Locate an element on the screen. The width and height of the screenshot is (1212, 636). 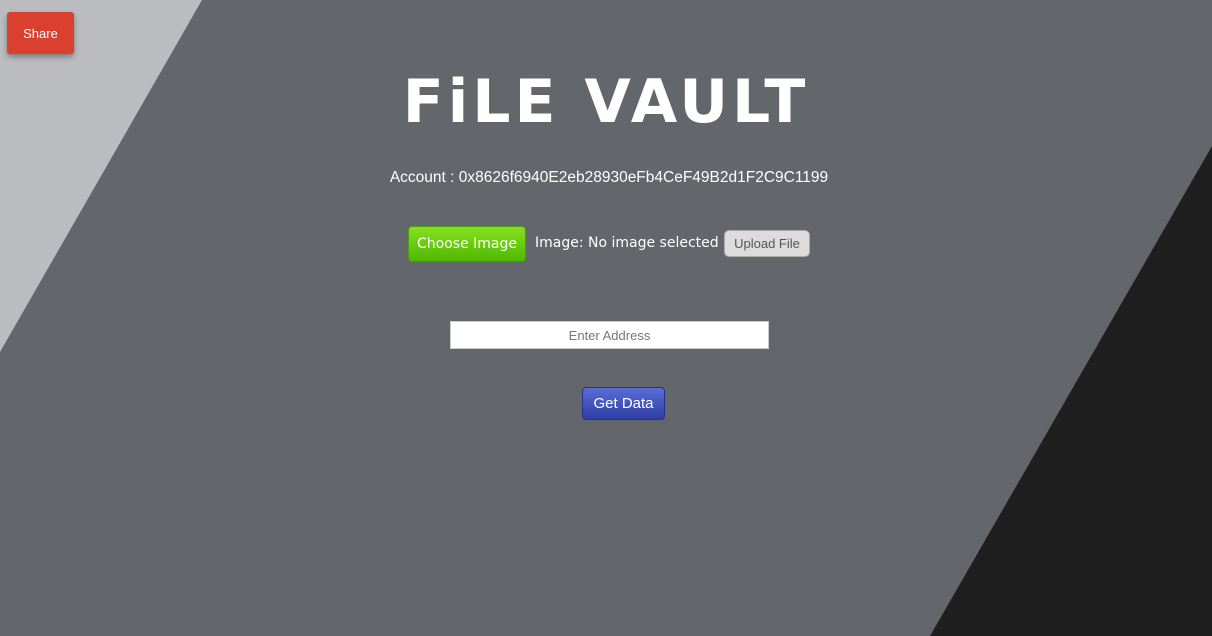
address-input is located at coordinates (609, 335).